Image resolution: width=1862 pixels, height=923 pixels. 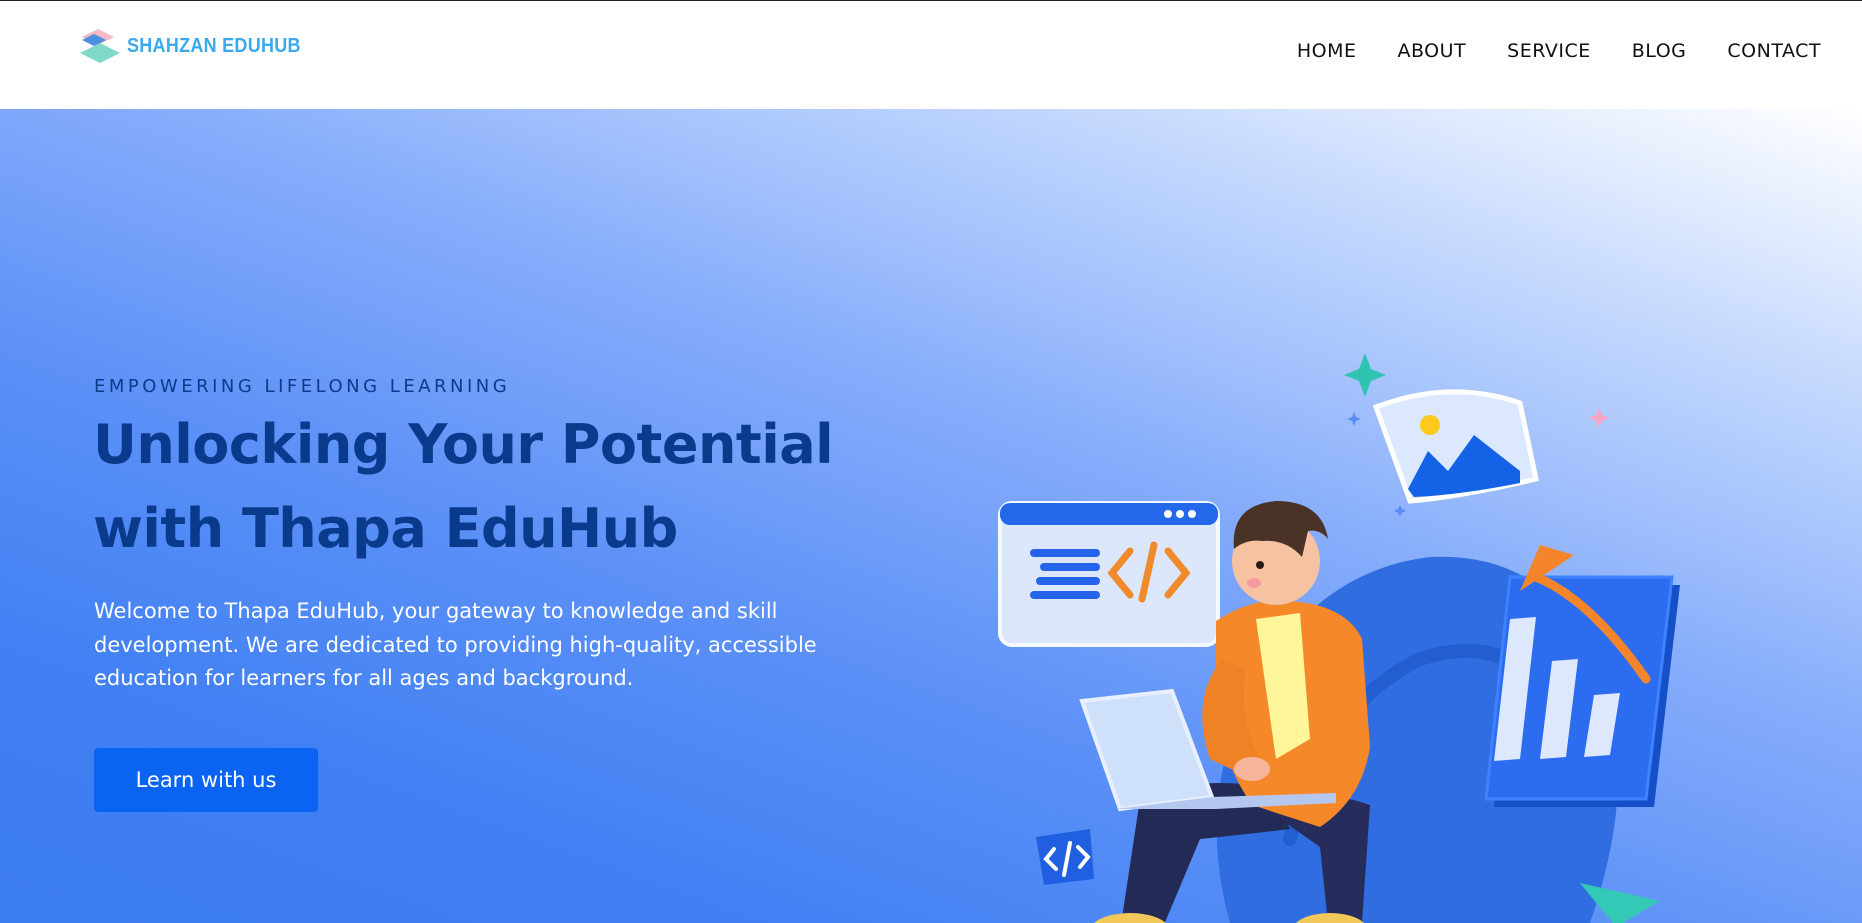 I want to click on hero-tagline: EMPOWERING LIFELONG LEARNING, so click(x=302, y=386).